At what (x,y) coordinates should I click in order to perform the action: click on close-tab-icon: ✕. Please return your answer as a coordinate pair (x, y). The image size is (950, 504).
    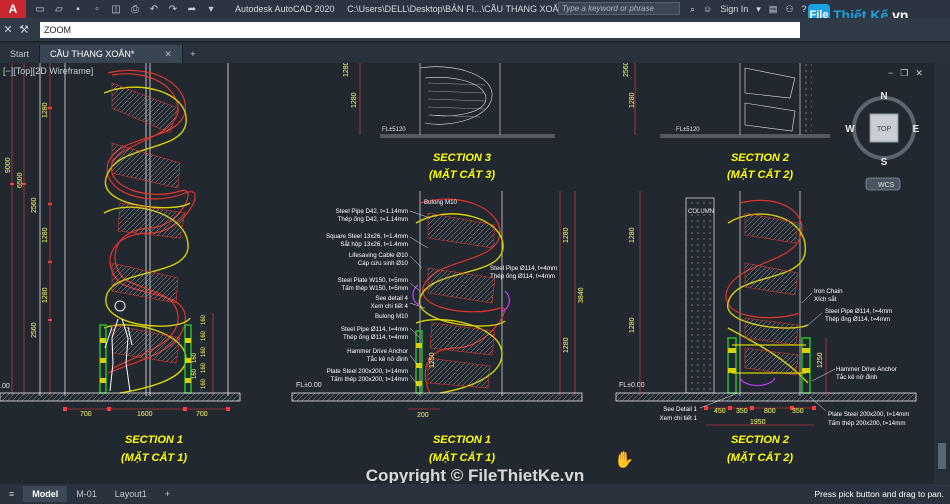
    Looking at the image, I should click on (168, 54).